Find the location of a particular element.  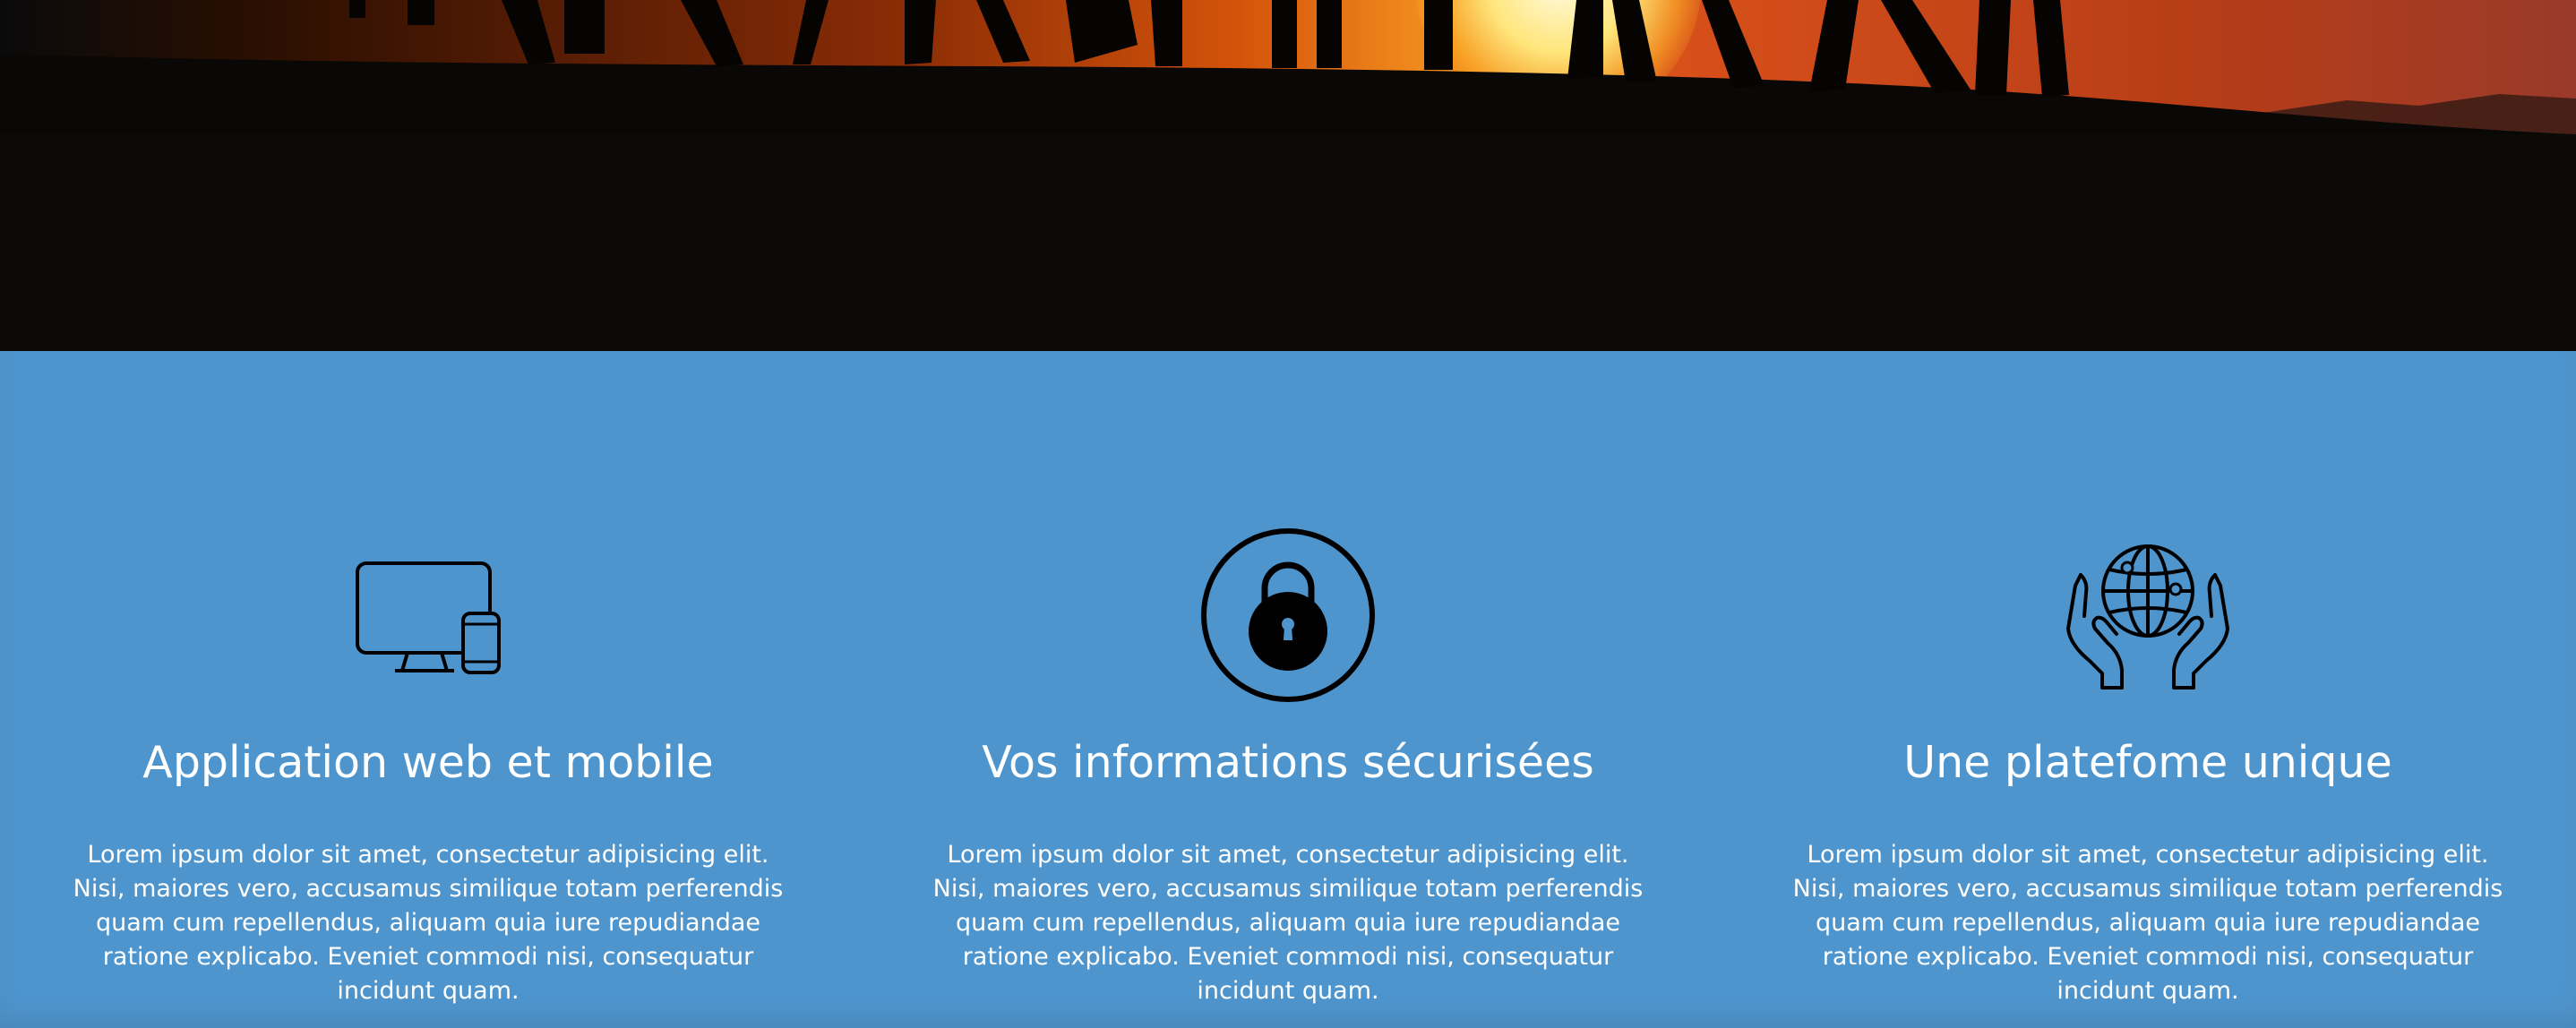

feature-title: Application web et mobile is located at coordinates (428, 762).